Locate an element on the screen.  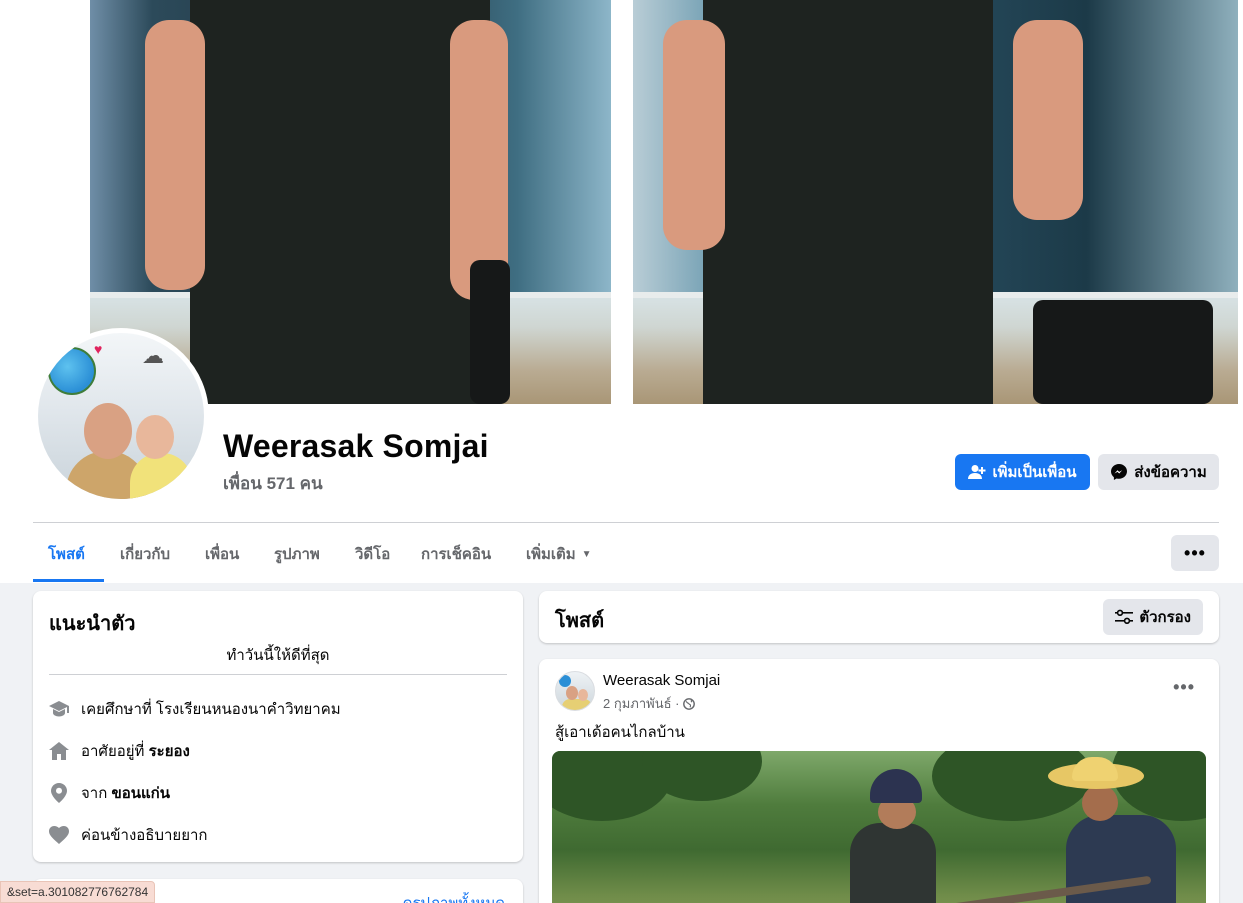
add-friend-button: เพิ่มเป็นเพื่อน is located at coordinates (1022, 472).